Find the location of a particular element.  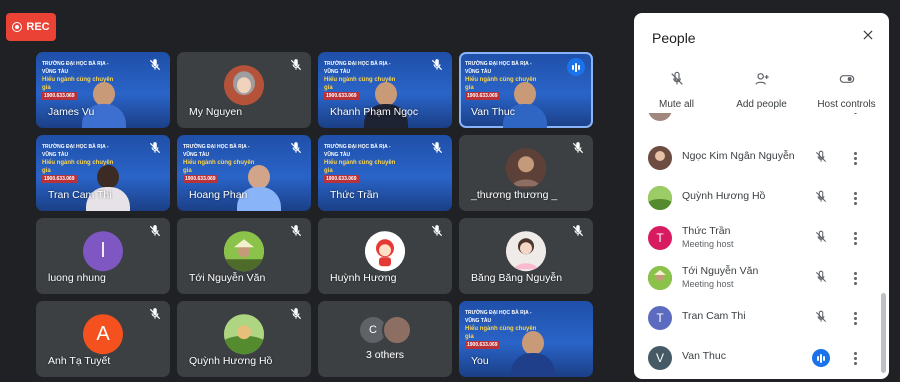

participant-name: Băng Băng Nguyễn is located at coordinates (517, 278).